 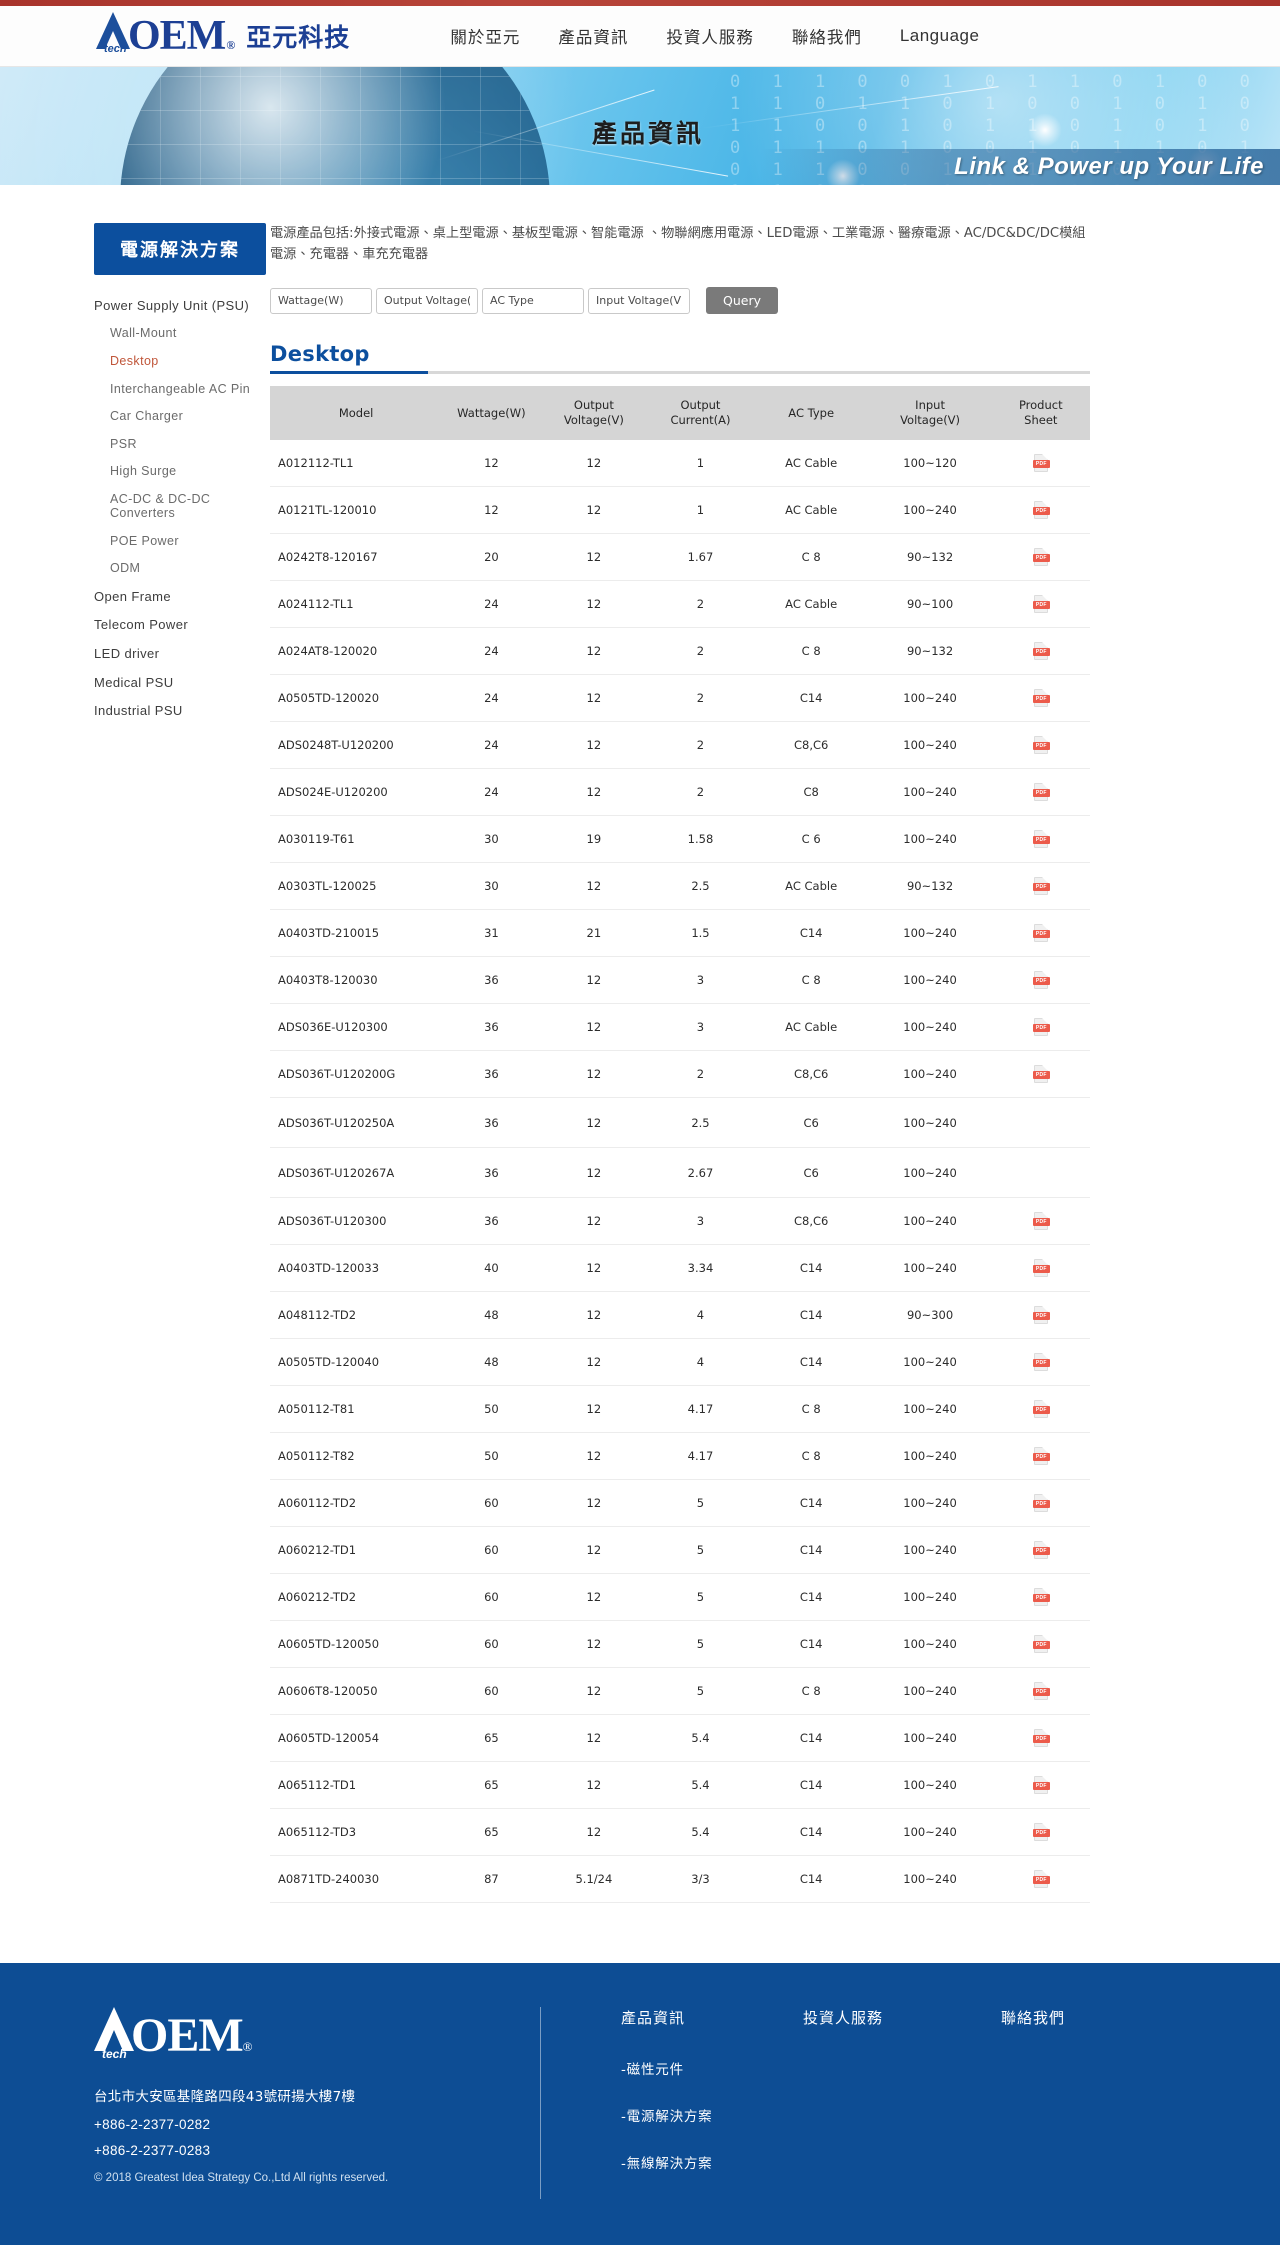 What do you see at coordinates (182, 625) in the screenshot?
I see `sidebar-item-telecom-power: Telecom Power` at bounding box center [182, 625].